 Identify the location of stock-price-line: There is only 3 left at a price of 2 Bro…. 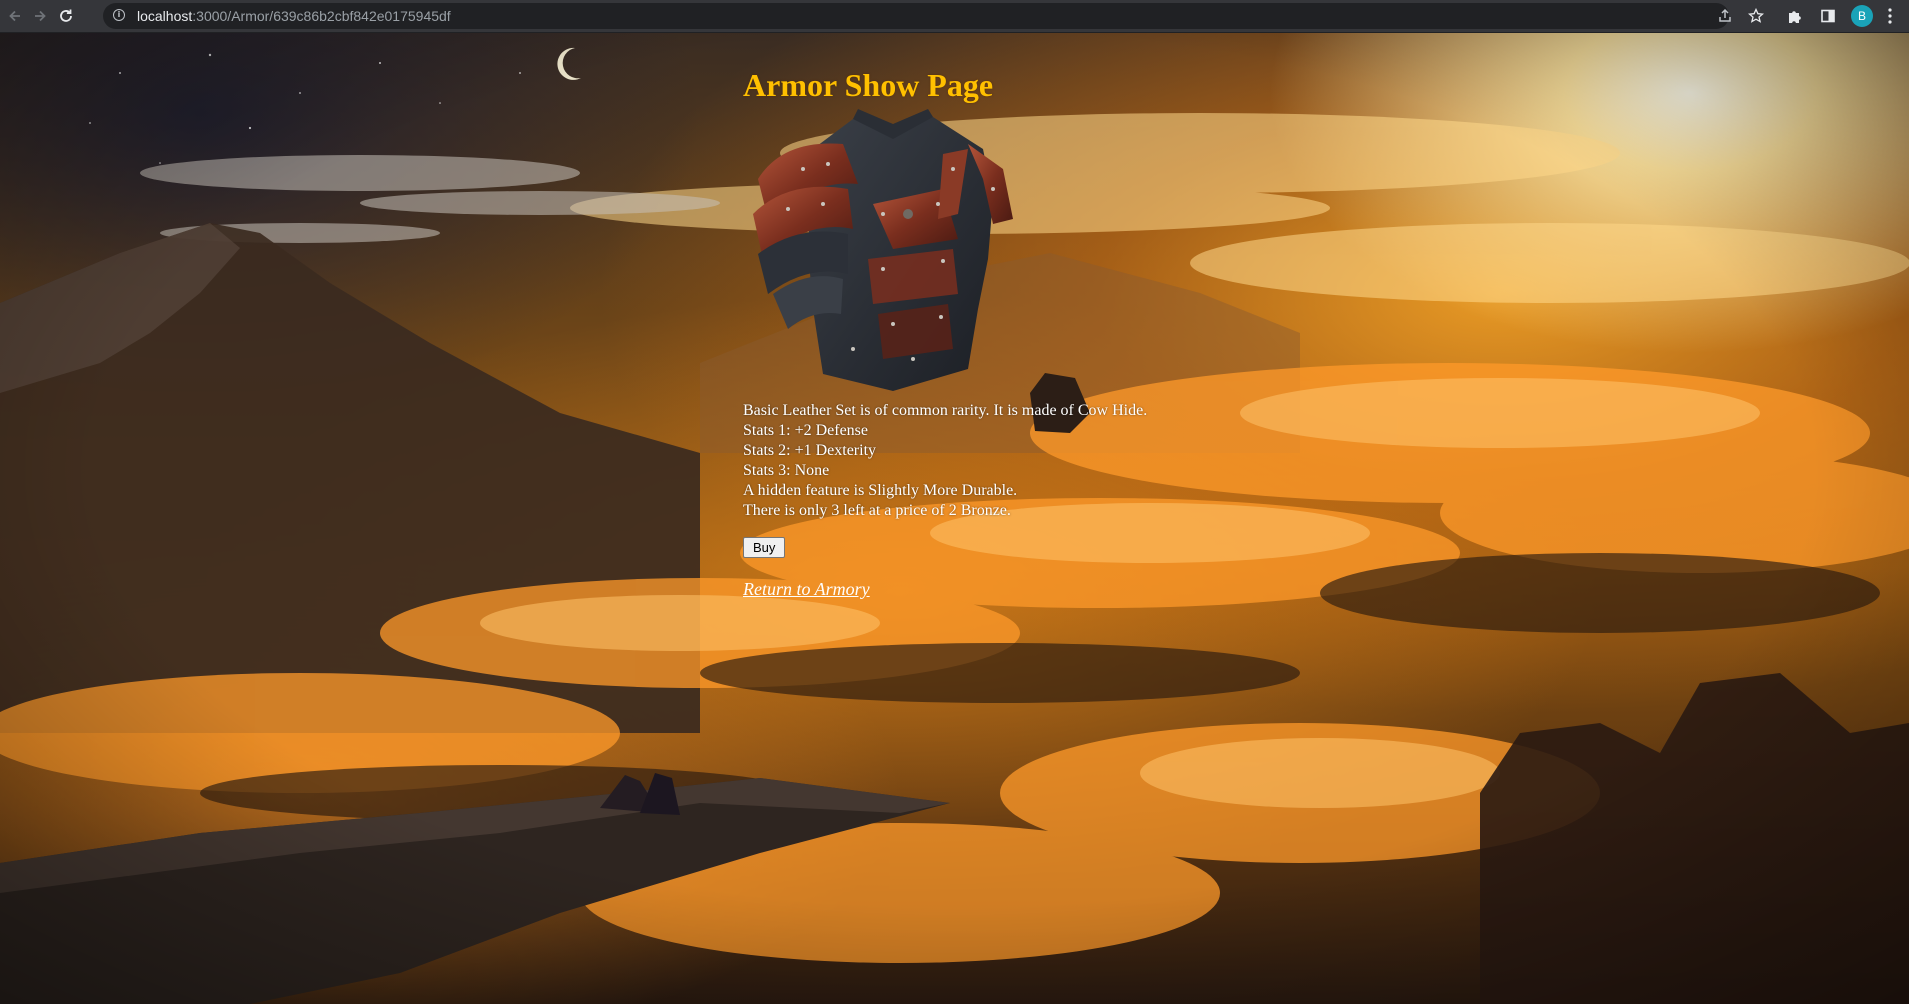
(877, 510).